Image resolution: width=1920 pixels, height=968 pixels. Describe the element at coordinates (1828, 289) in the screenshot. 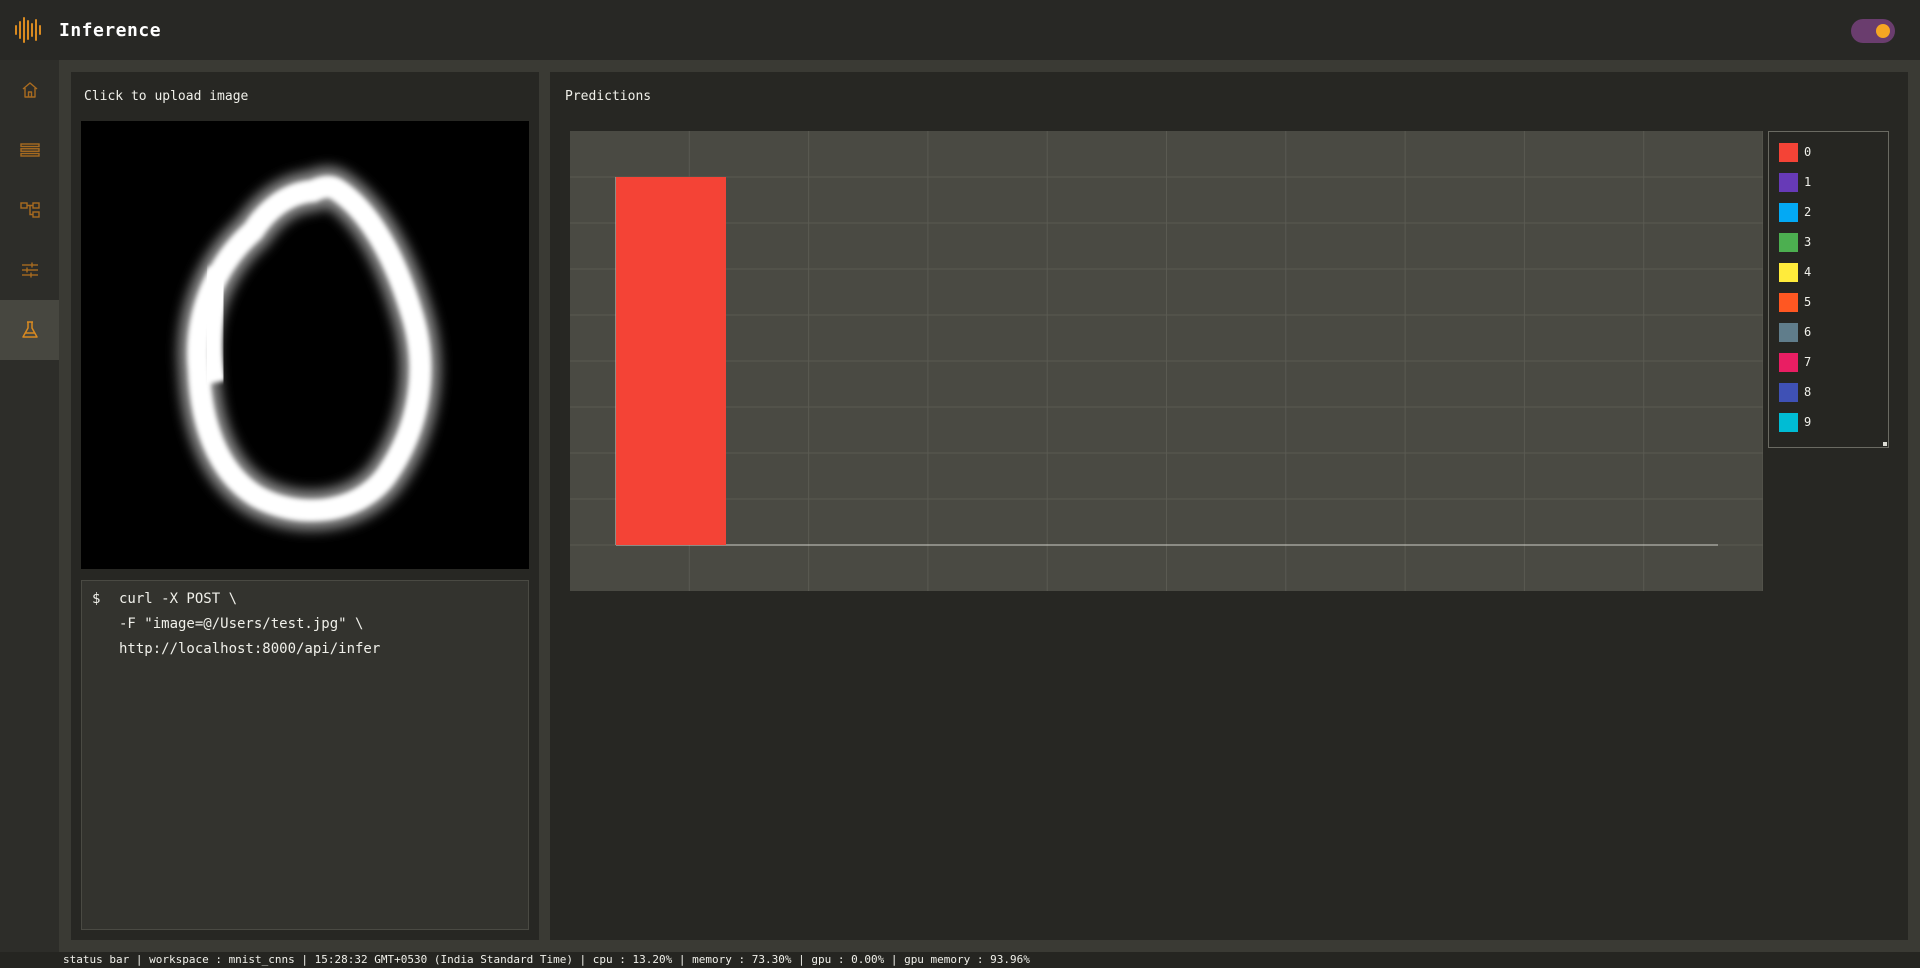

I see `chart-legend: 0 1 2 3 4 5 6 7 8 9` at that location.